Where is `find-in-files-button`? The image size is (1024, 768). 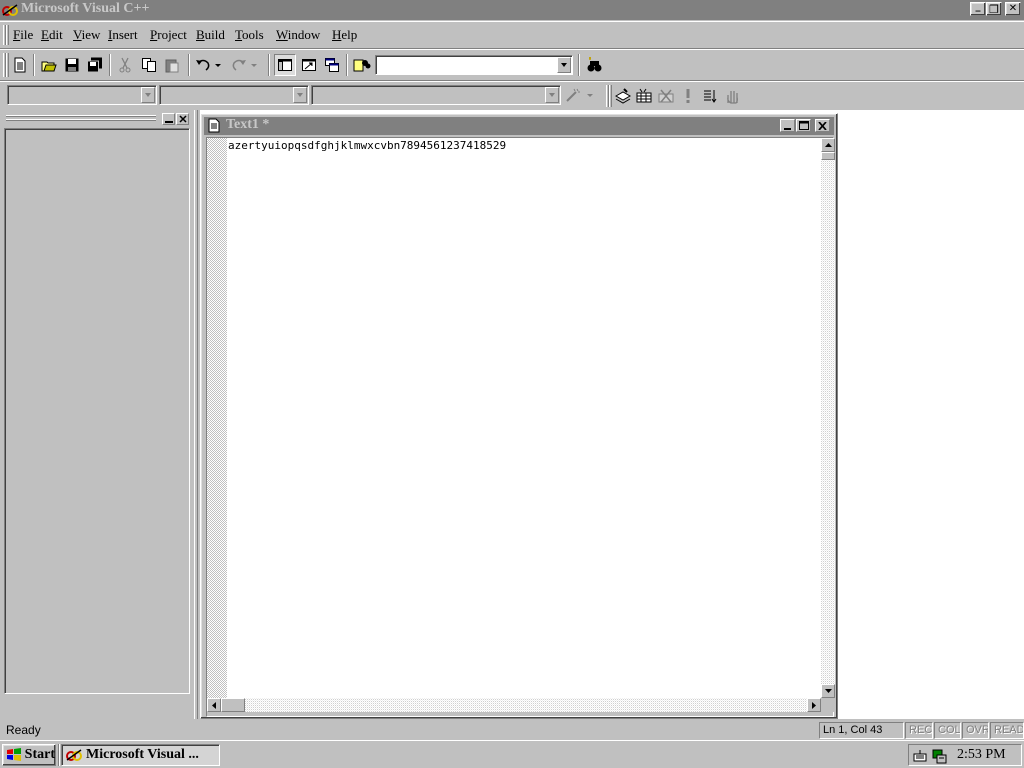 find-in-files-button is located at coordinates (362, 65).